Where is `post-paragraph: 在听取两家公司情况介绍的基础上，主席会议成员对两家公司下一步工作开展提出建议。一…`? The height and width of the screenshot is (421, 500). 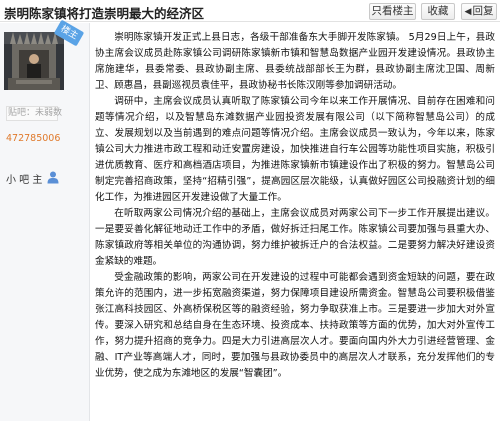
post-paragraph: 在听取两家公司情况介绍的基础上，主席会议成员对两家公司下一步工作开展提出建议。一… is located at coordinates (295, 237).